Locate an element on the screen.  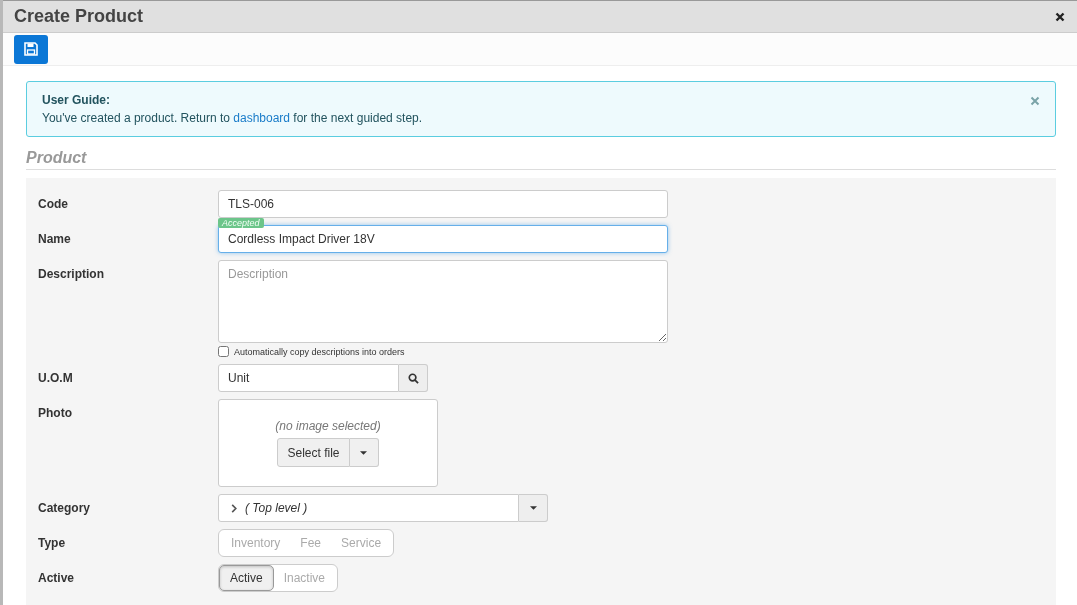
window-title: Create Product is located at coordinates (79, 16).